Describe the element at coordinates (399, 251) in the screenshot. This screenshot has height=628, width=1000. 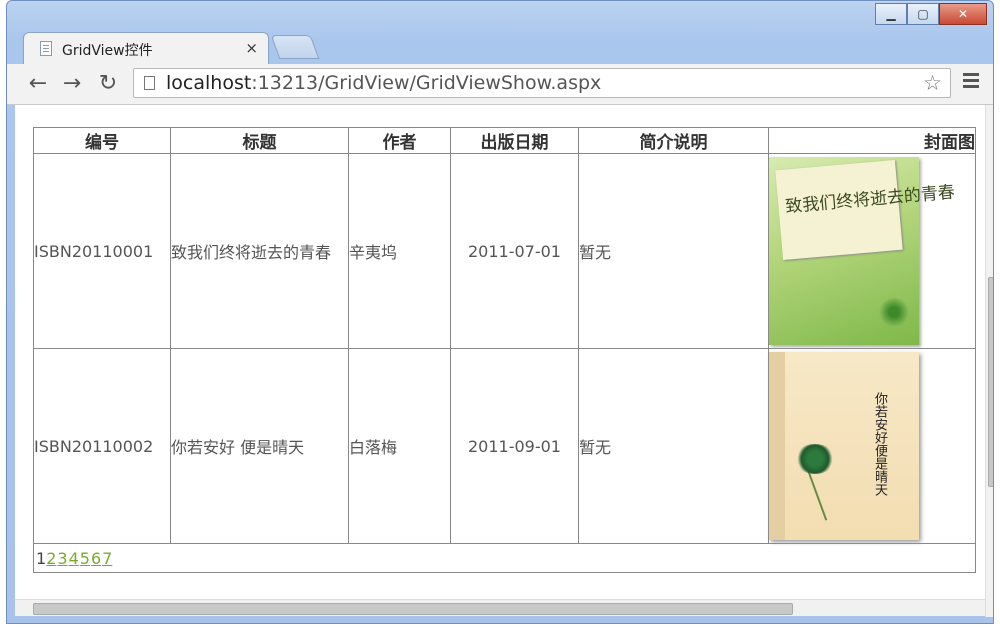
I see `cell-author-link: 辛夷坞` at that location.